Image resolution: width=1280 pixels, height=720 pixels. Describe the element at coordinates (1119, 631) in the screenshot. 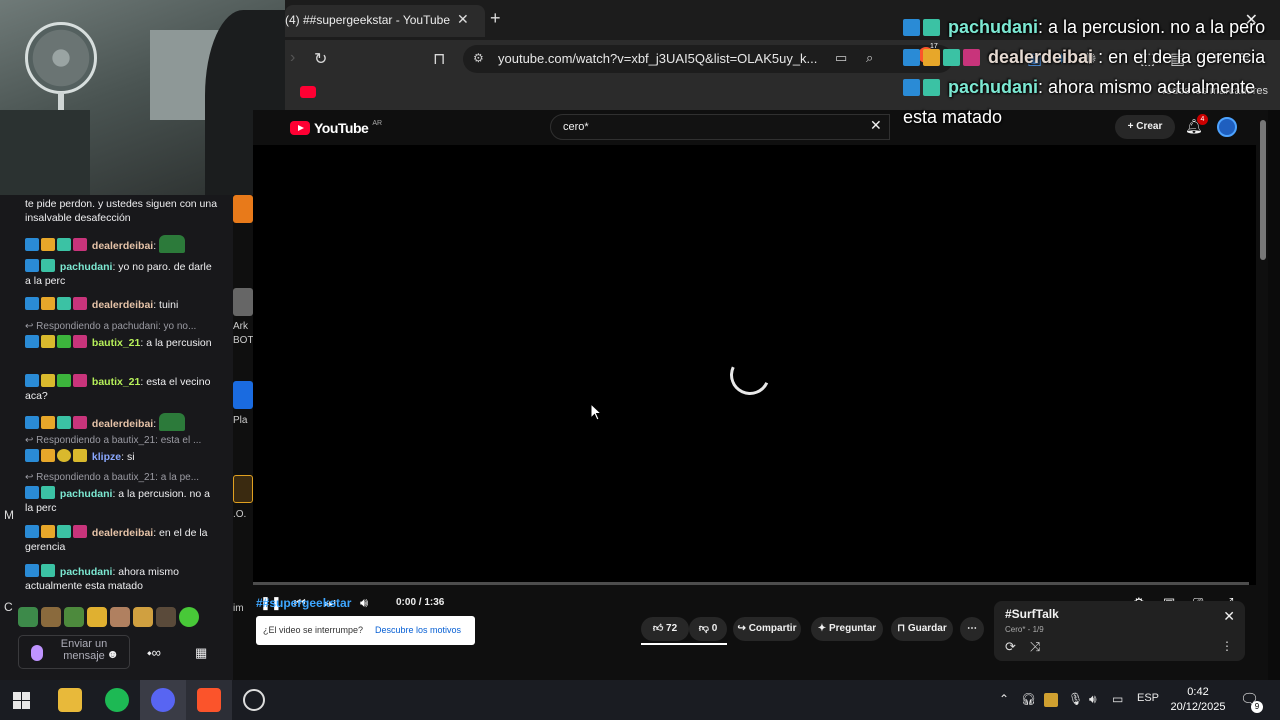

I see `playlist-panel: #SurfTalk Cero* - 1/9 ✕ ⟳ ⤨ ⋮` at that location.